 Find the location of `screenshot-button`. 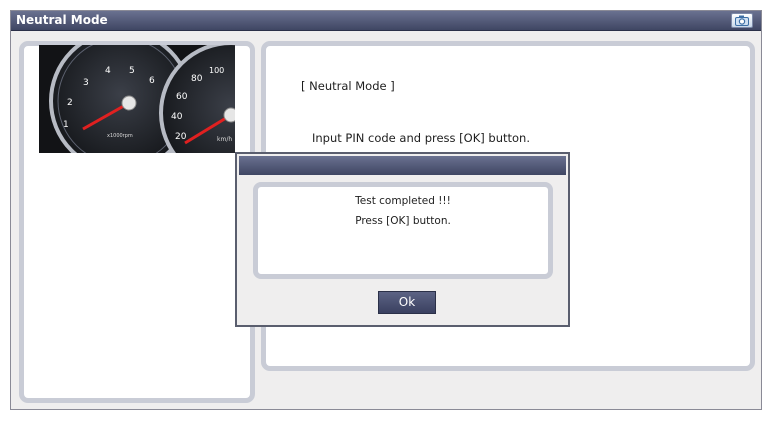

screenshot-button is located at coordinates (742, 20).